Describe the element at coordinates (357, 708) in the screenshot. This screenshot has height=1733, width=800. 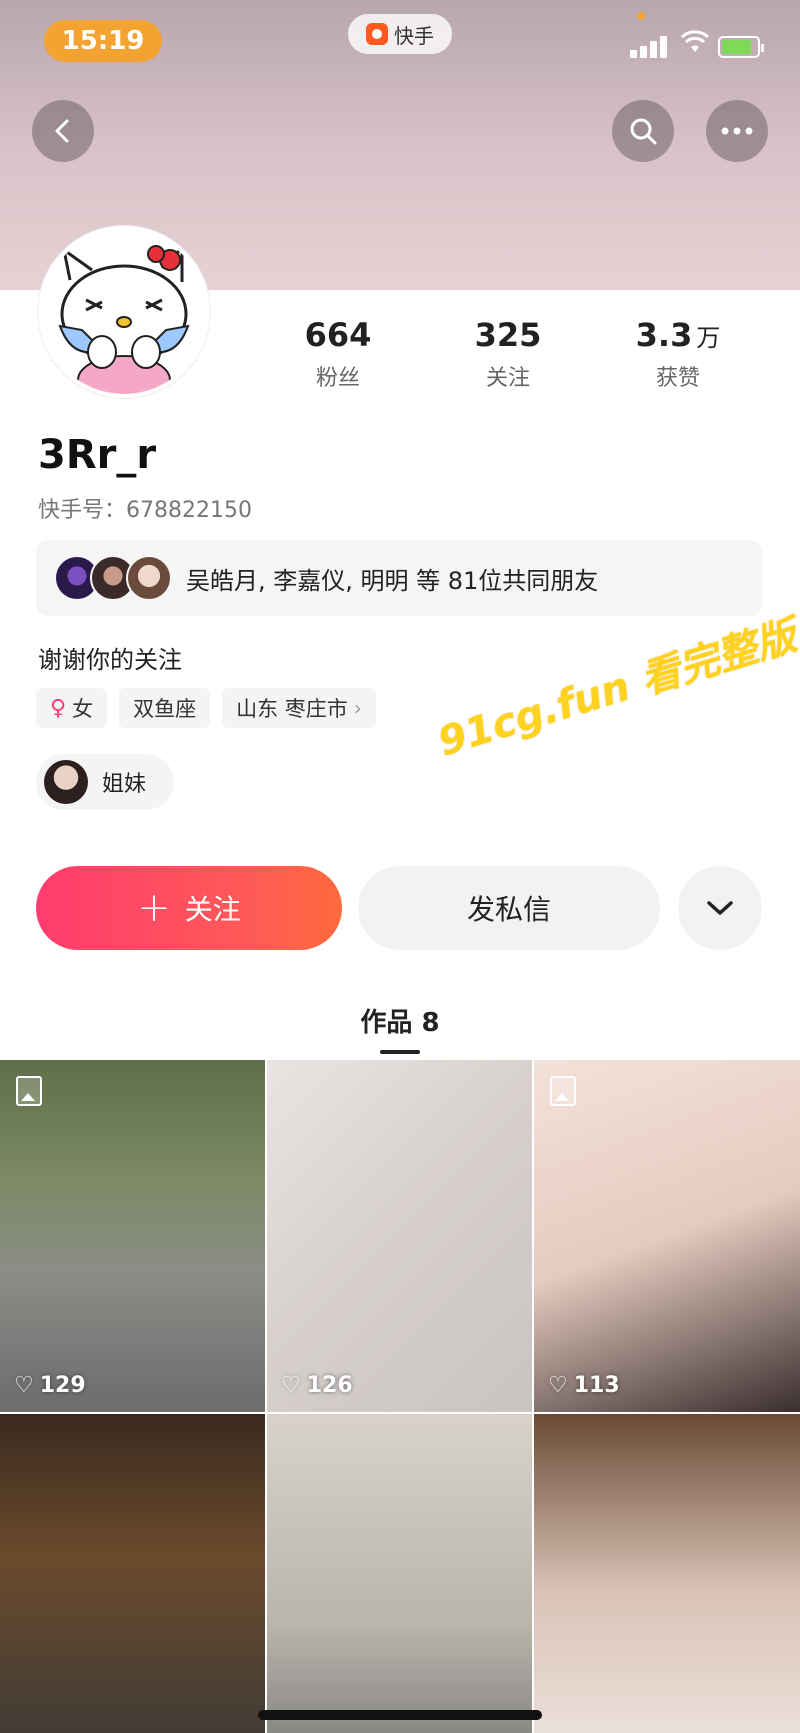
I see `chevron-right-icon: ›` at that location.